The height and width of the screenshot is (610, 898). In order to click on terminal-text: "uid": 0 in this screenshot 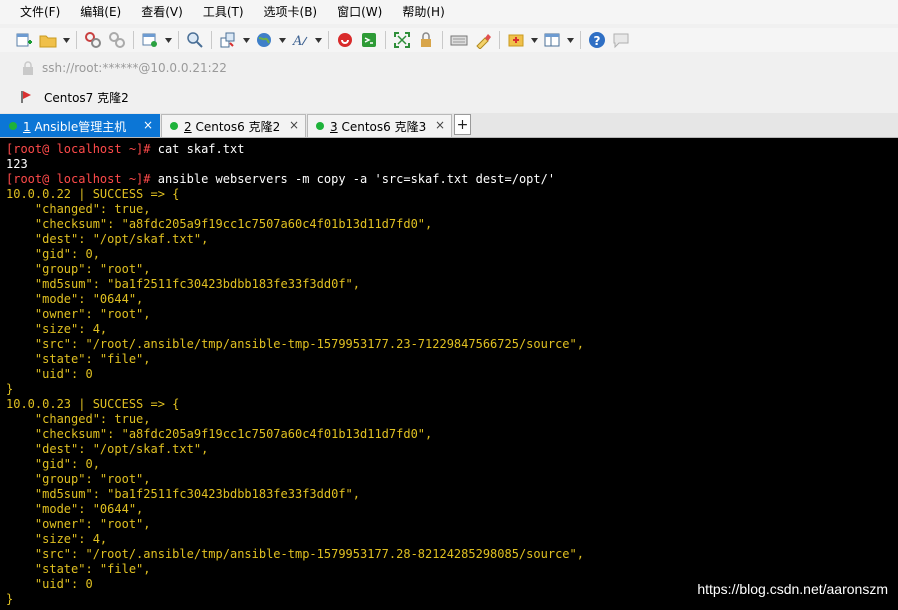, I will do `click(49, 584)`.